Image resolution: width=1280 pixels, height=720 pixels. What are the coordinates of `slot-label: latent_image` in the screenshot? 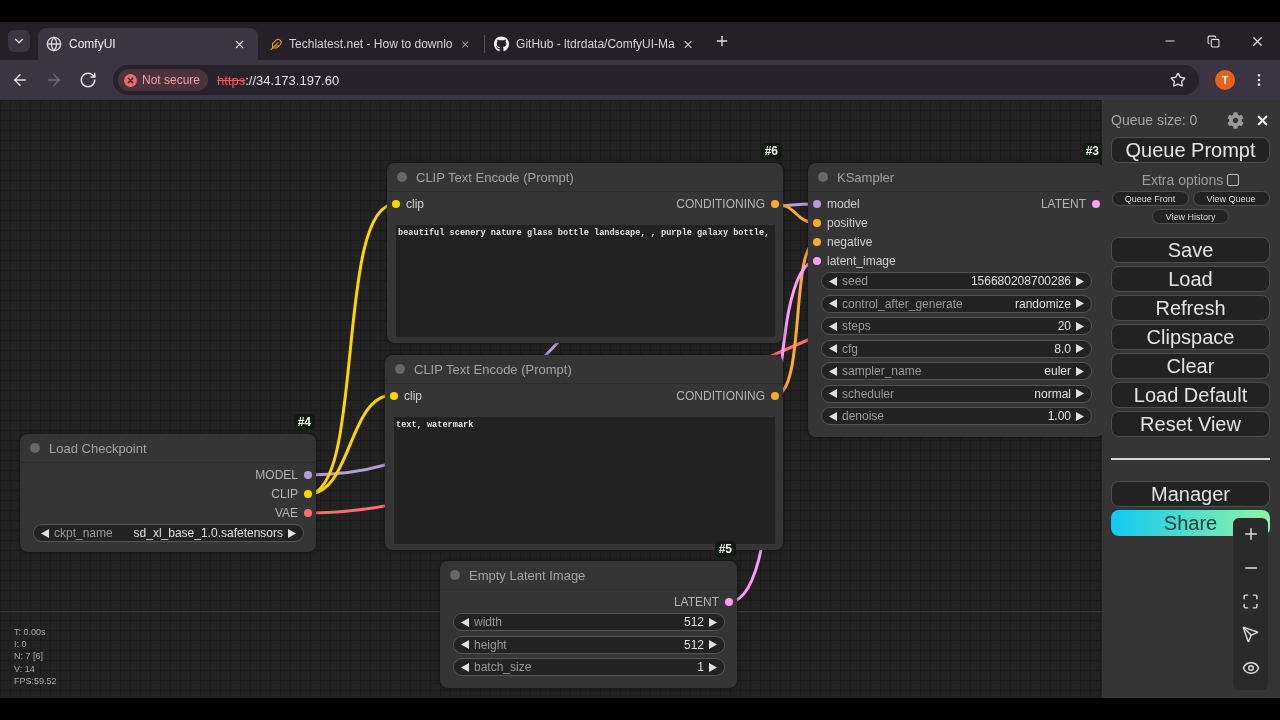 It's located at (861, 261).